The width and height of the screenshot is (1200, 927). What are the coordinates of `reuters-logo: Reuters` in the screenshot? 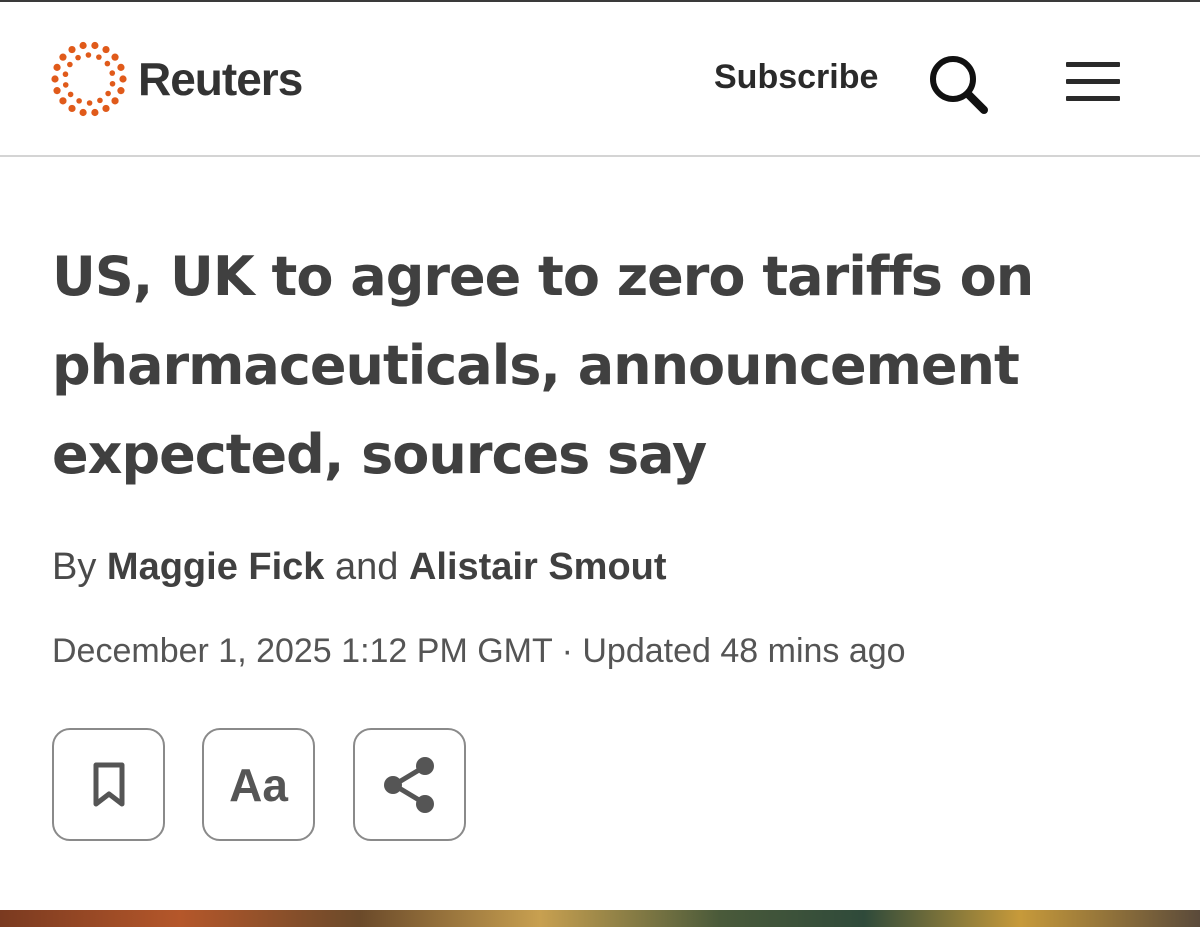 It's located at (176, 79).